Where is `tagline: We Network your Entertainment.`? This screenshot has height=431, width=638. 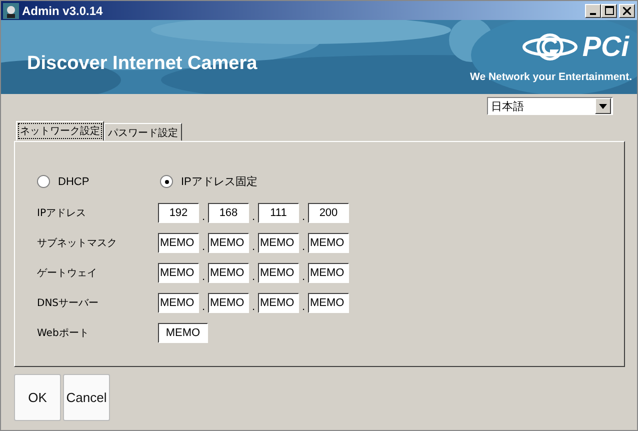 tagline: We Network your Entertainment. is located at coordinates (551, 77).